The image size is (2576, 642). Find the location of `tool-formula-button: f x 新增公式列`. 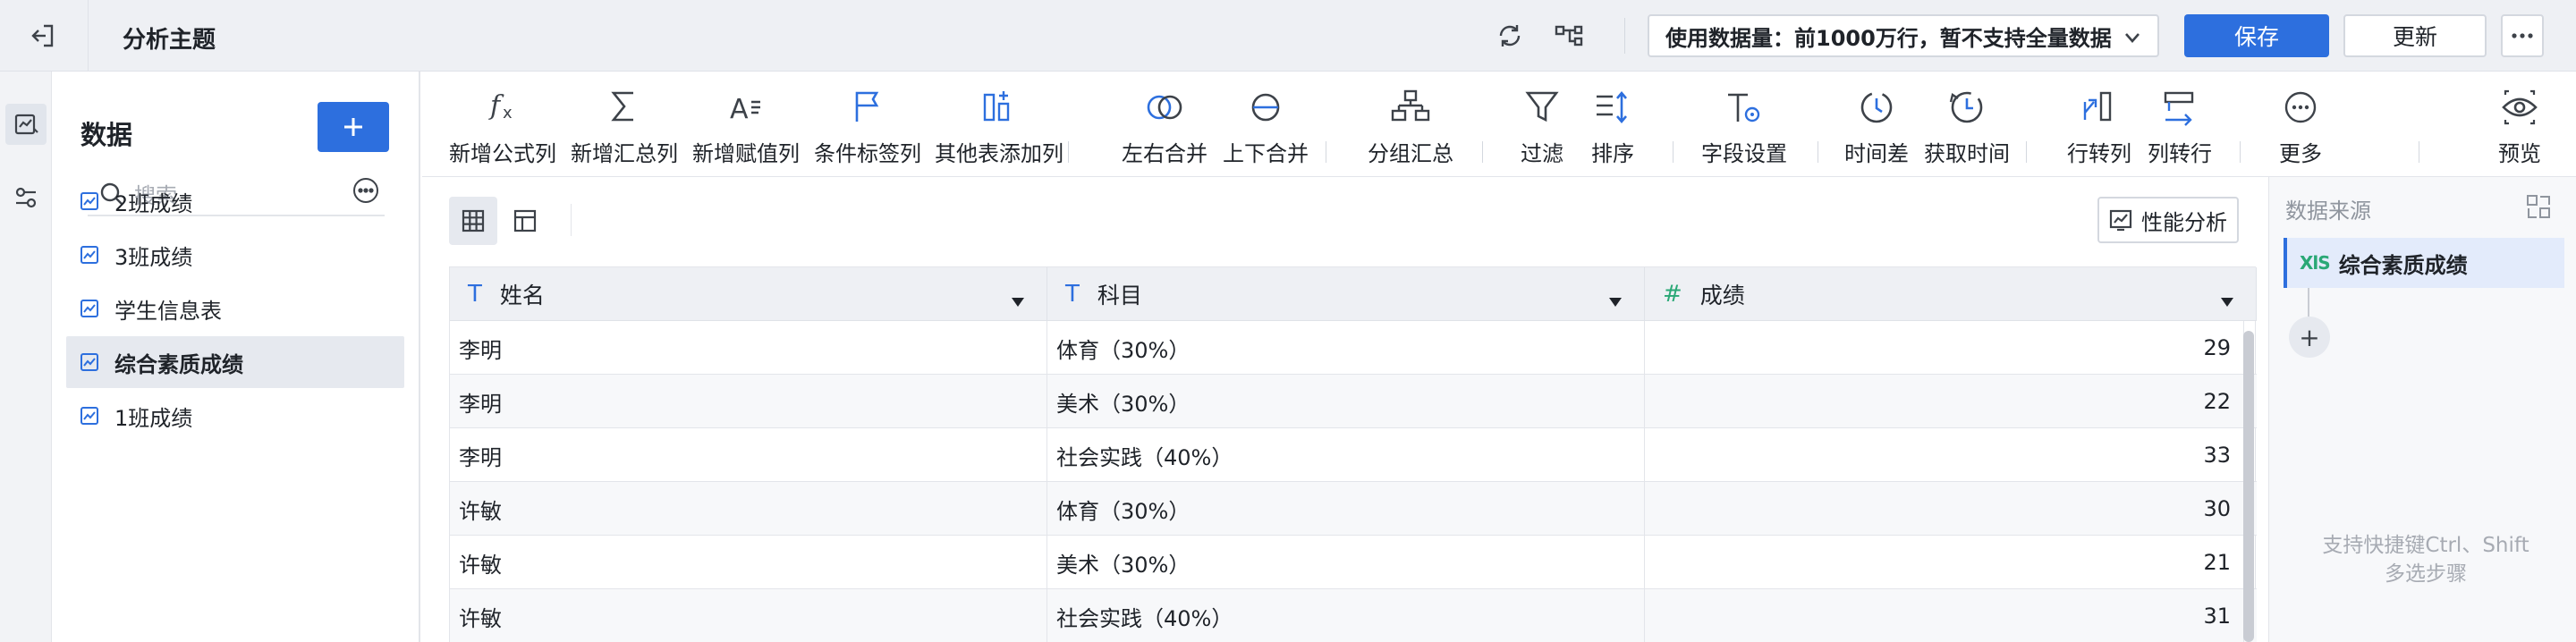

tool-formula-button: f x 新增公式列 is located at coordinates (503, 128).